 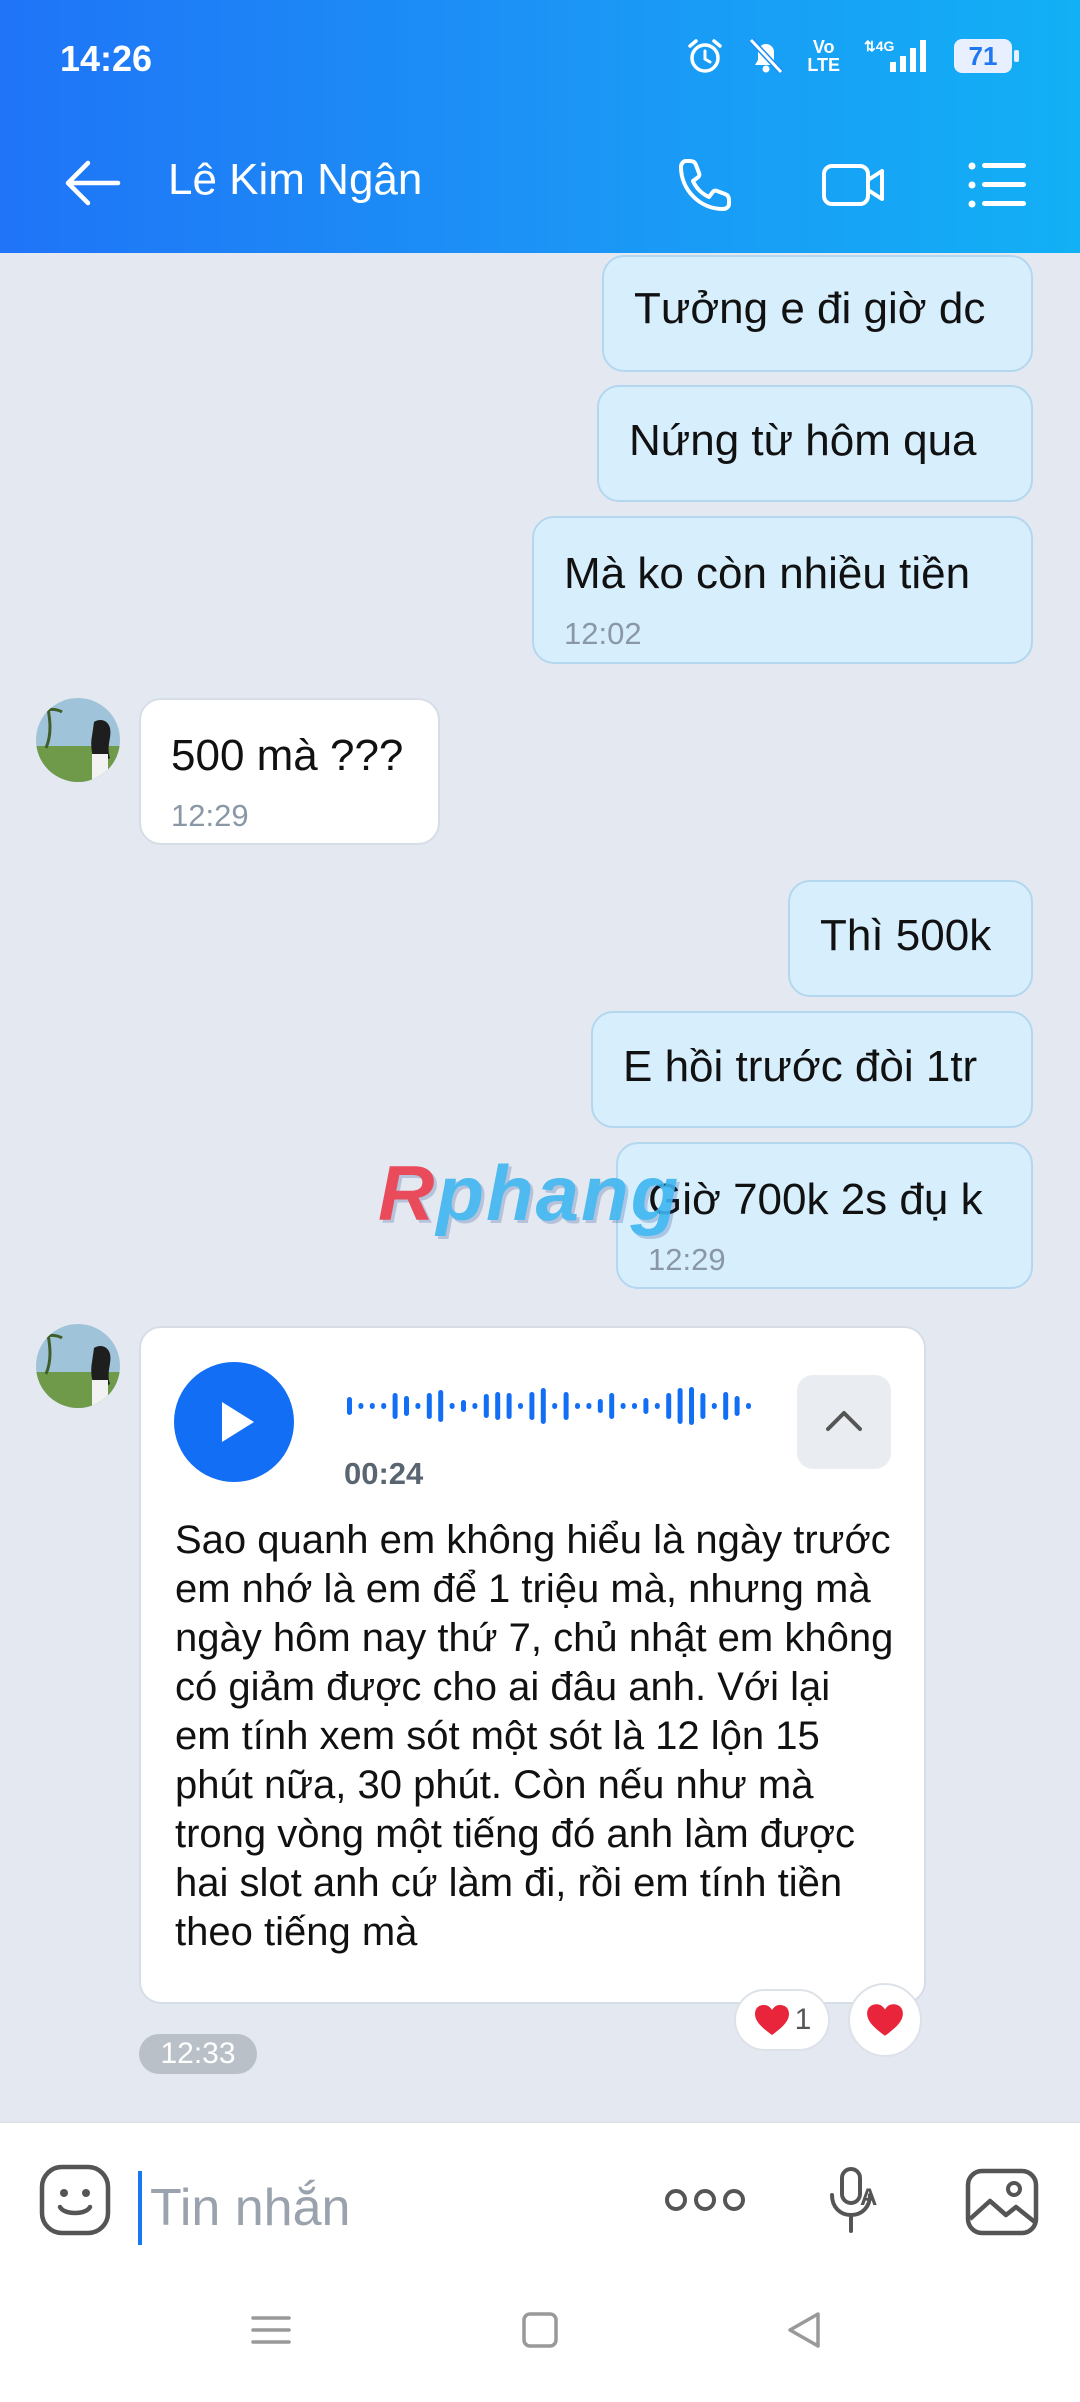 What do you see at coordinates (879, 46) in the screenshot?
I see `svg-text: ⇅4G` at bounding box center [879, 46].